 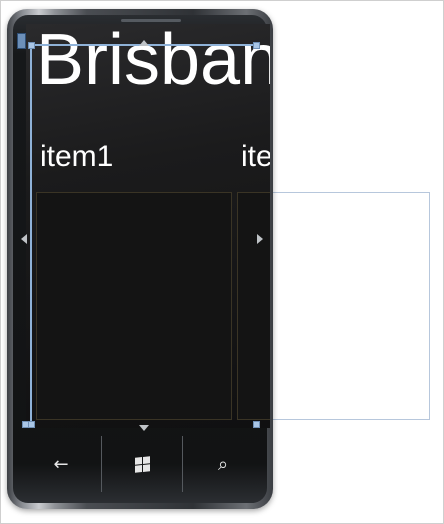 What do you see at coordinates (31, 45) in the screenshot?
I see `resize-handle-top-left` at bounding box center [31, 45].